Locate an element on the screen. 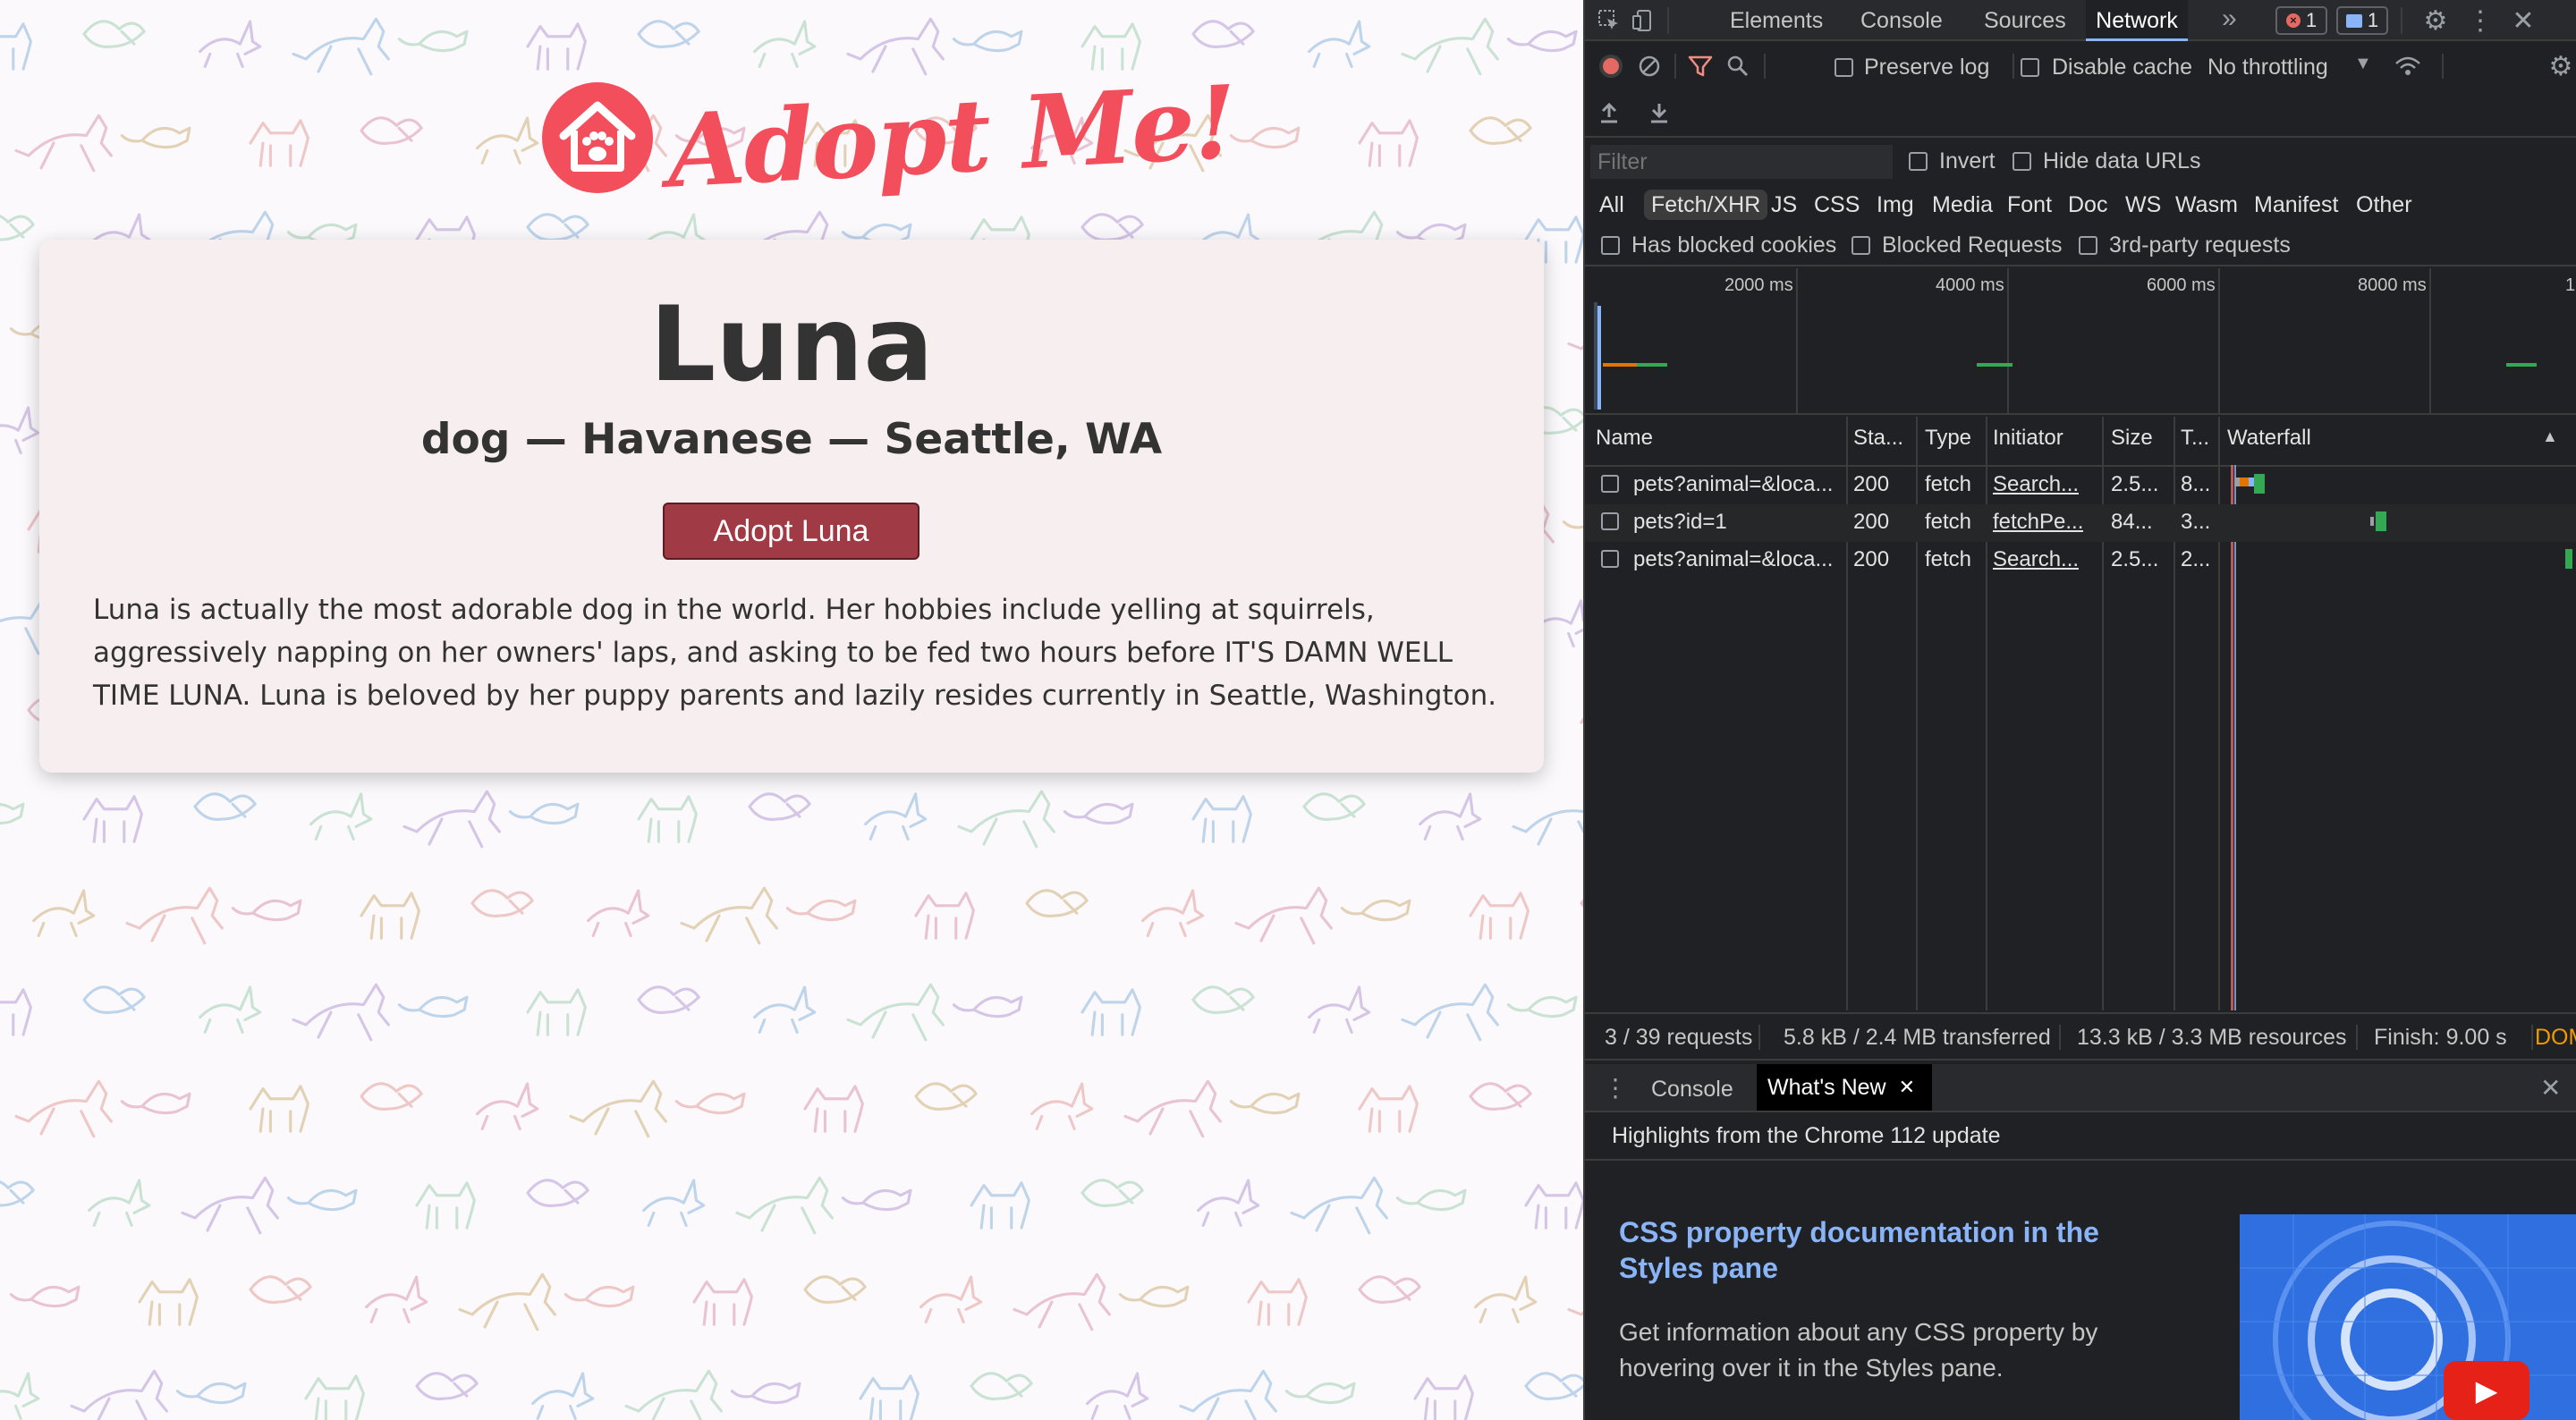  tab-sources: Sources is located at coordinates (2025, 21).